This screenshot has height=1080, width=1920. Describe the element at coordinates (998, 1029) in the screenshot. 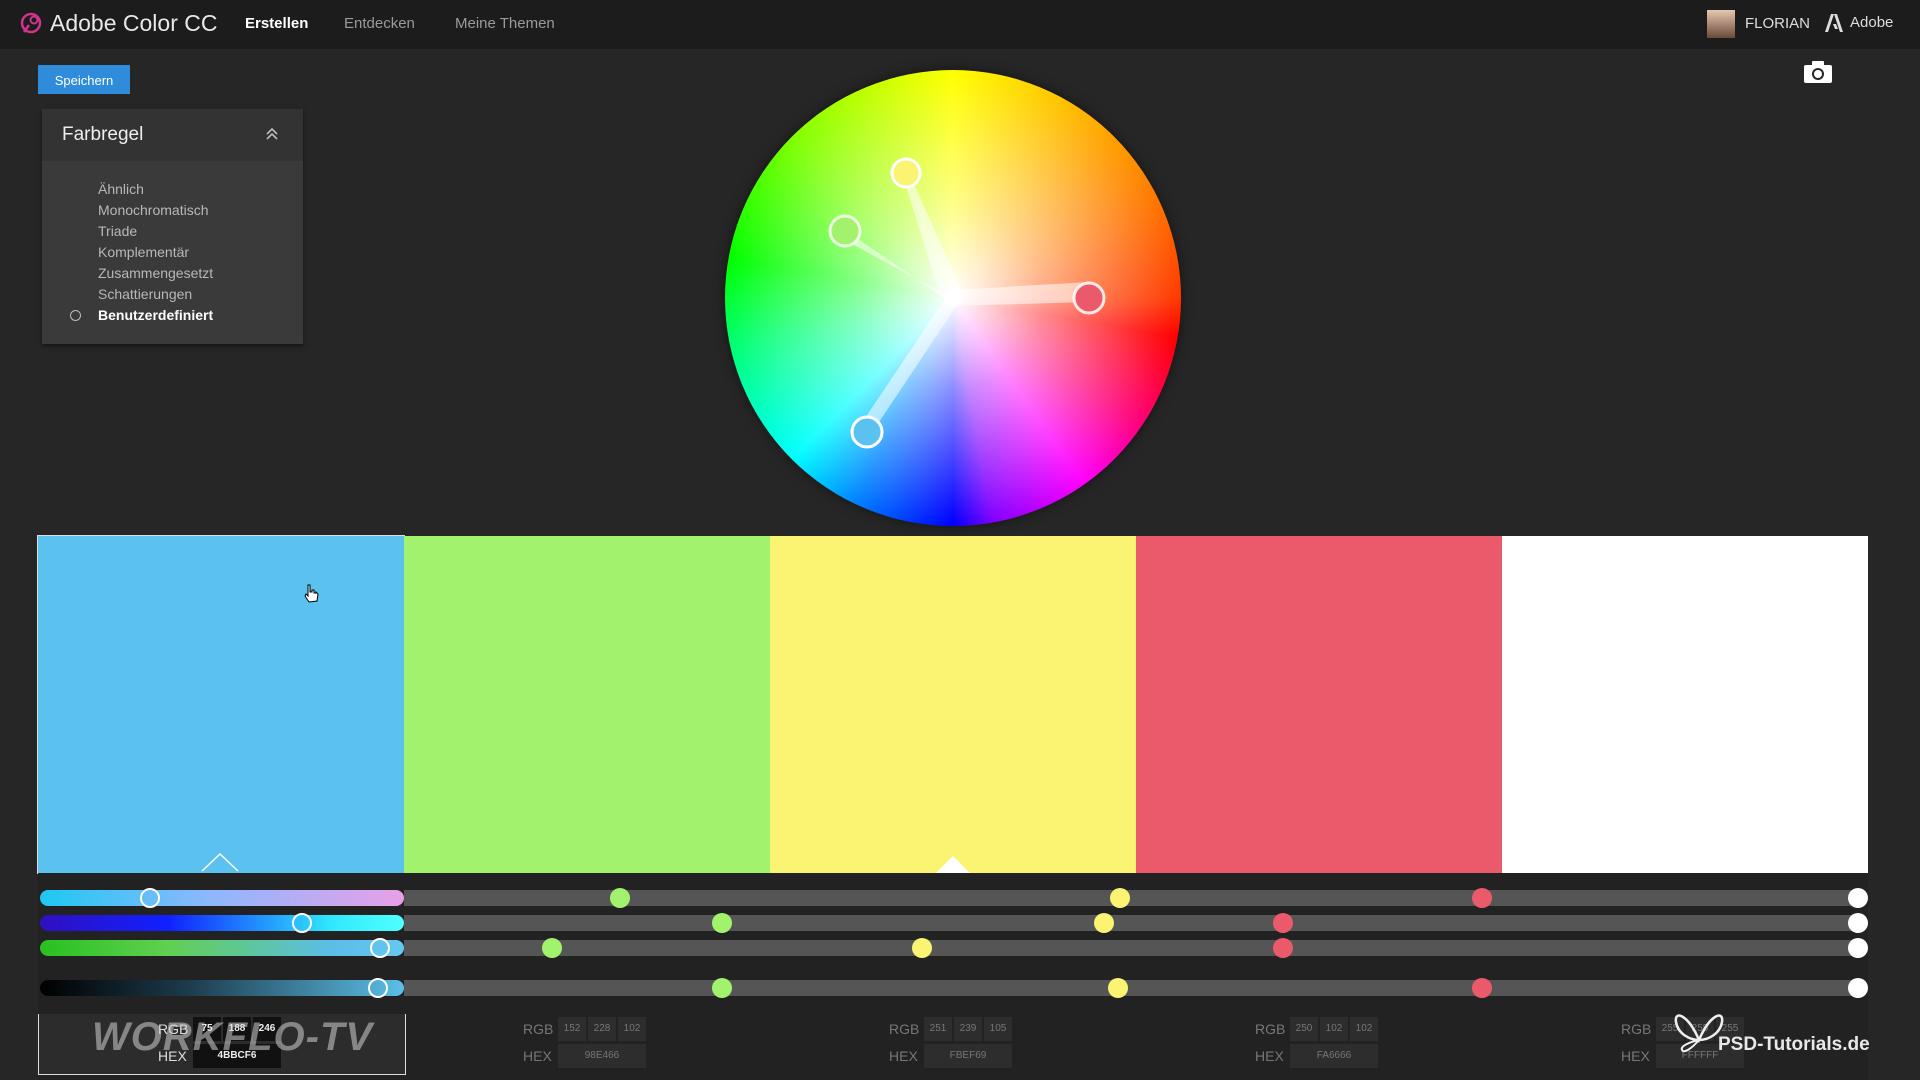

I see `rgb-b-3: 105` at that location.